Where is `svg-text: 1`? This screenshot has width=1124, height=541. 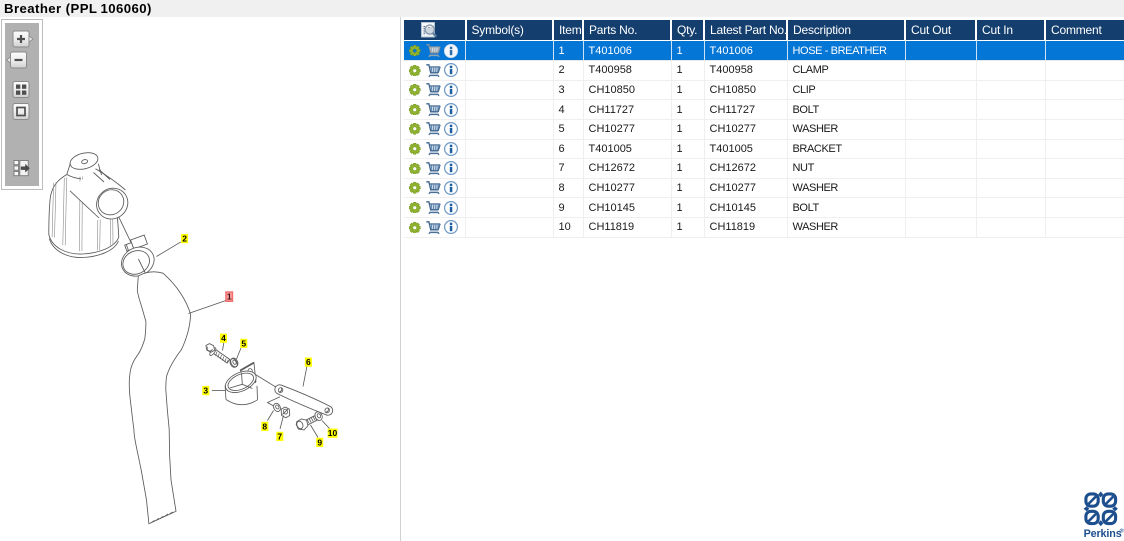 svg-text: 1 is located at coordinates (229, 297).